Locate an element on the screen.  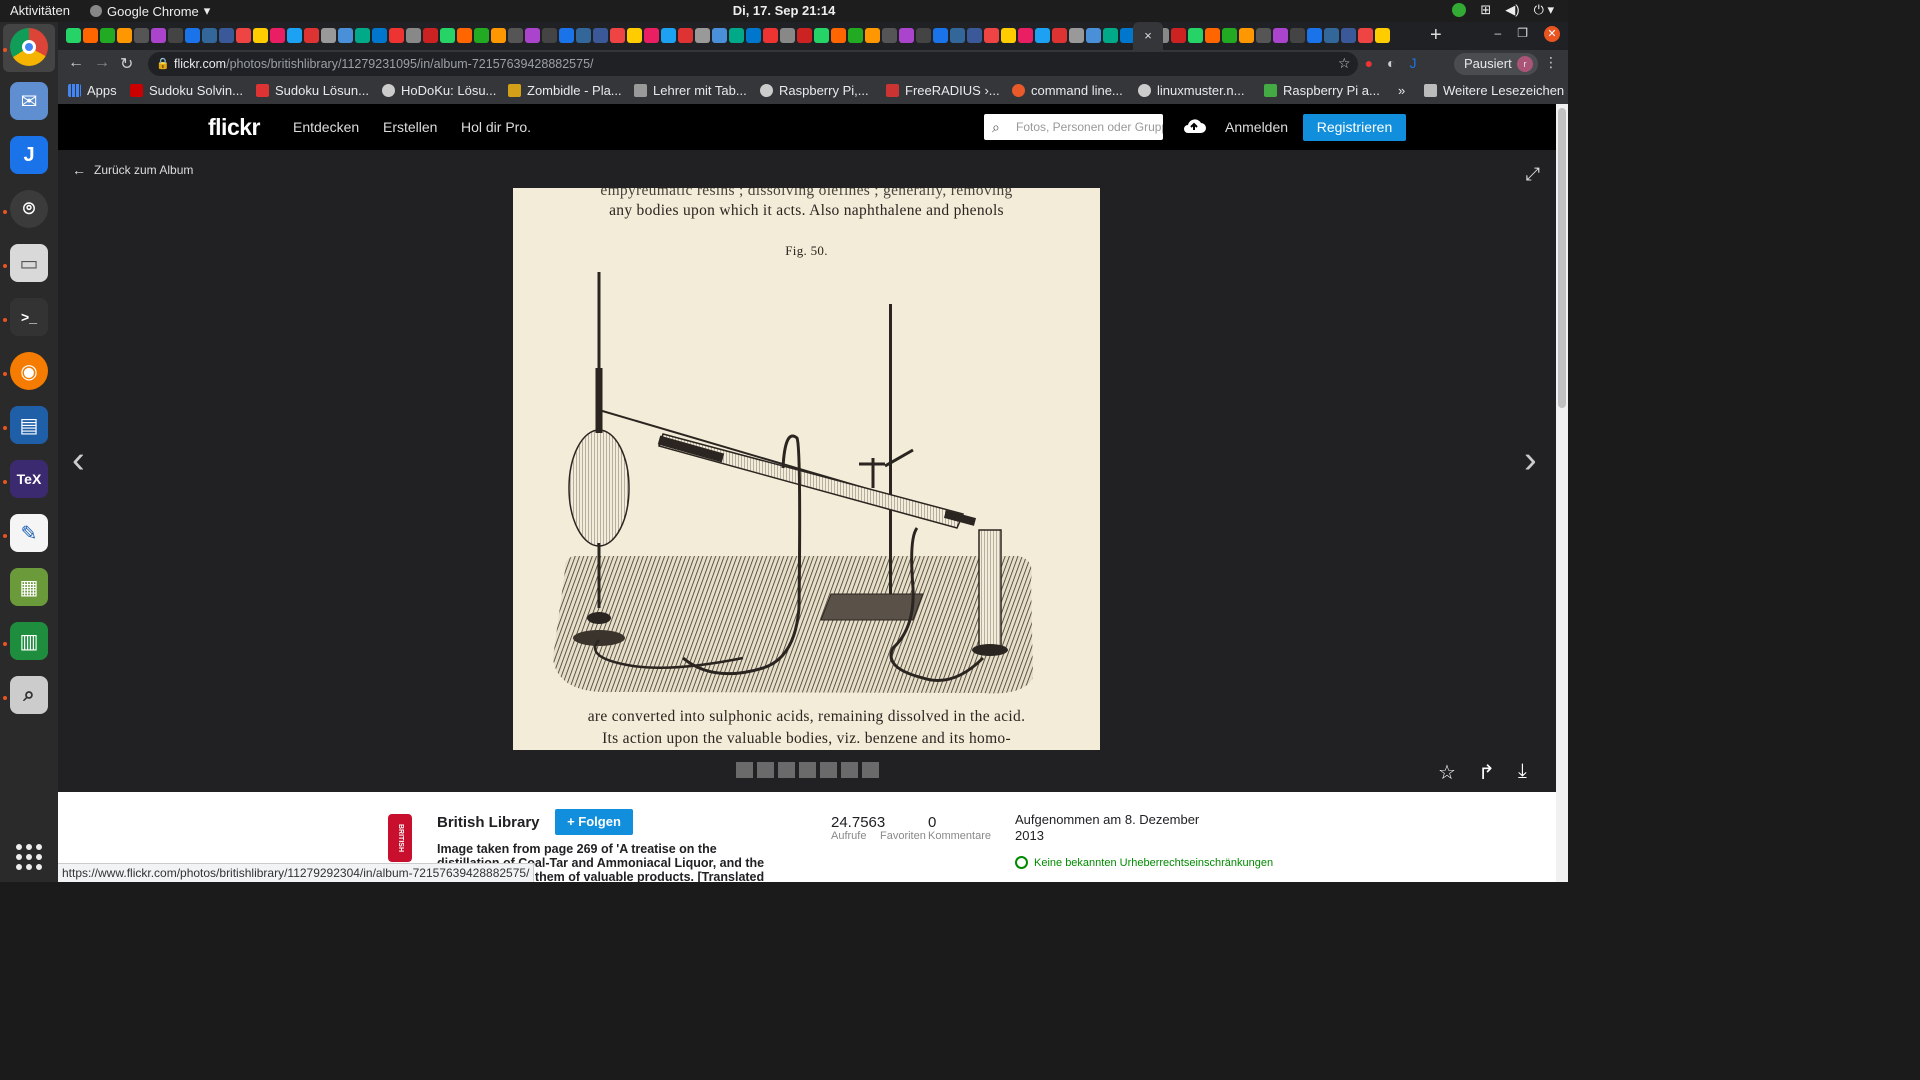
app-menu: Google Chrome ▾ is located at coordinates (150, 11).